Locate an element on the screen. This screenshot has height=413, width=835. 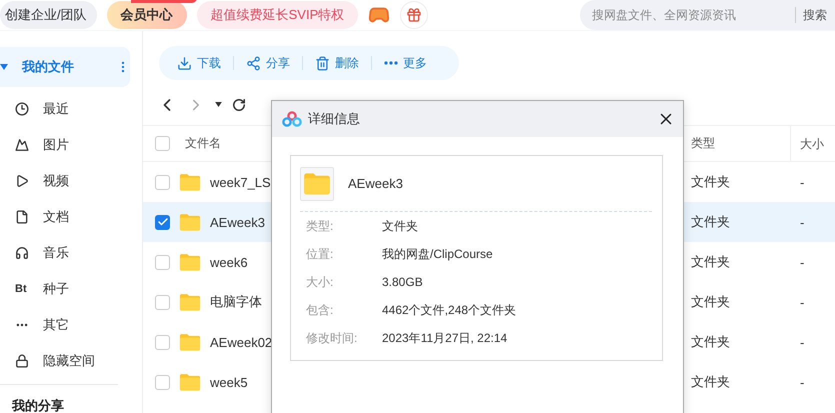
folder-name: AEweek3 is located at coordinates (375, 183).